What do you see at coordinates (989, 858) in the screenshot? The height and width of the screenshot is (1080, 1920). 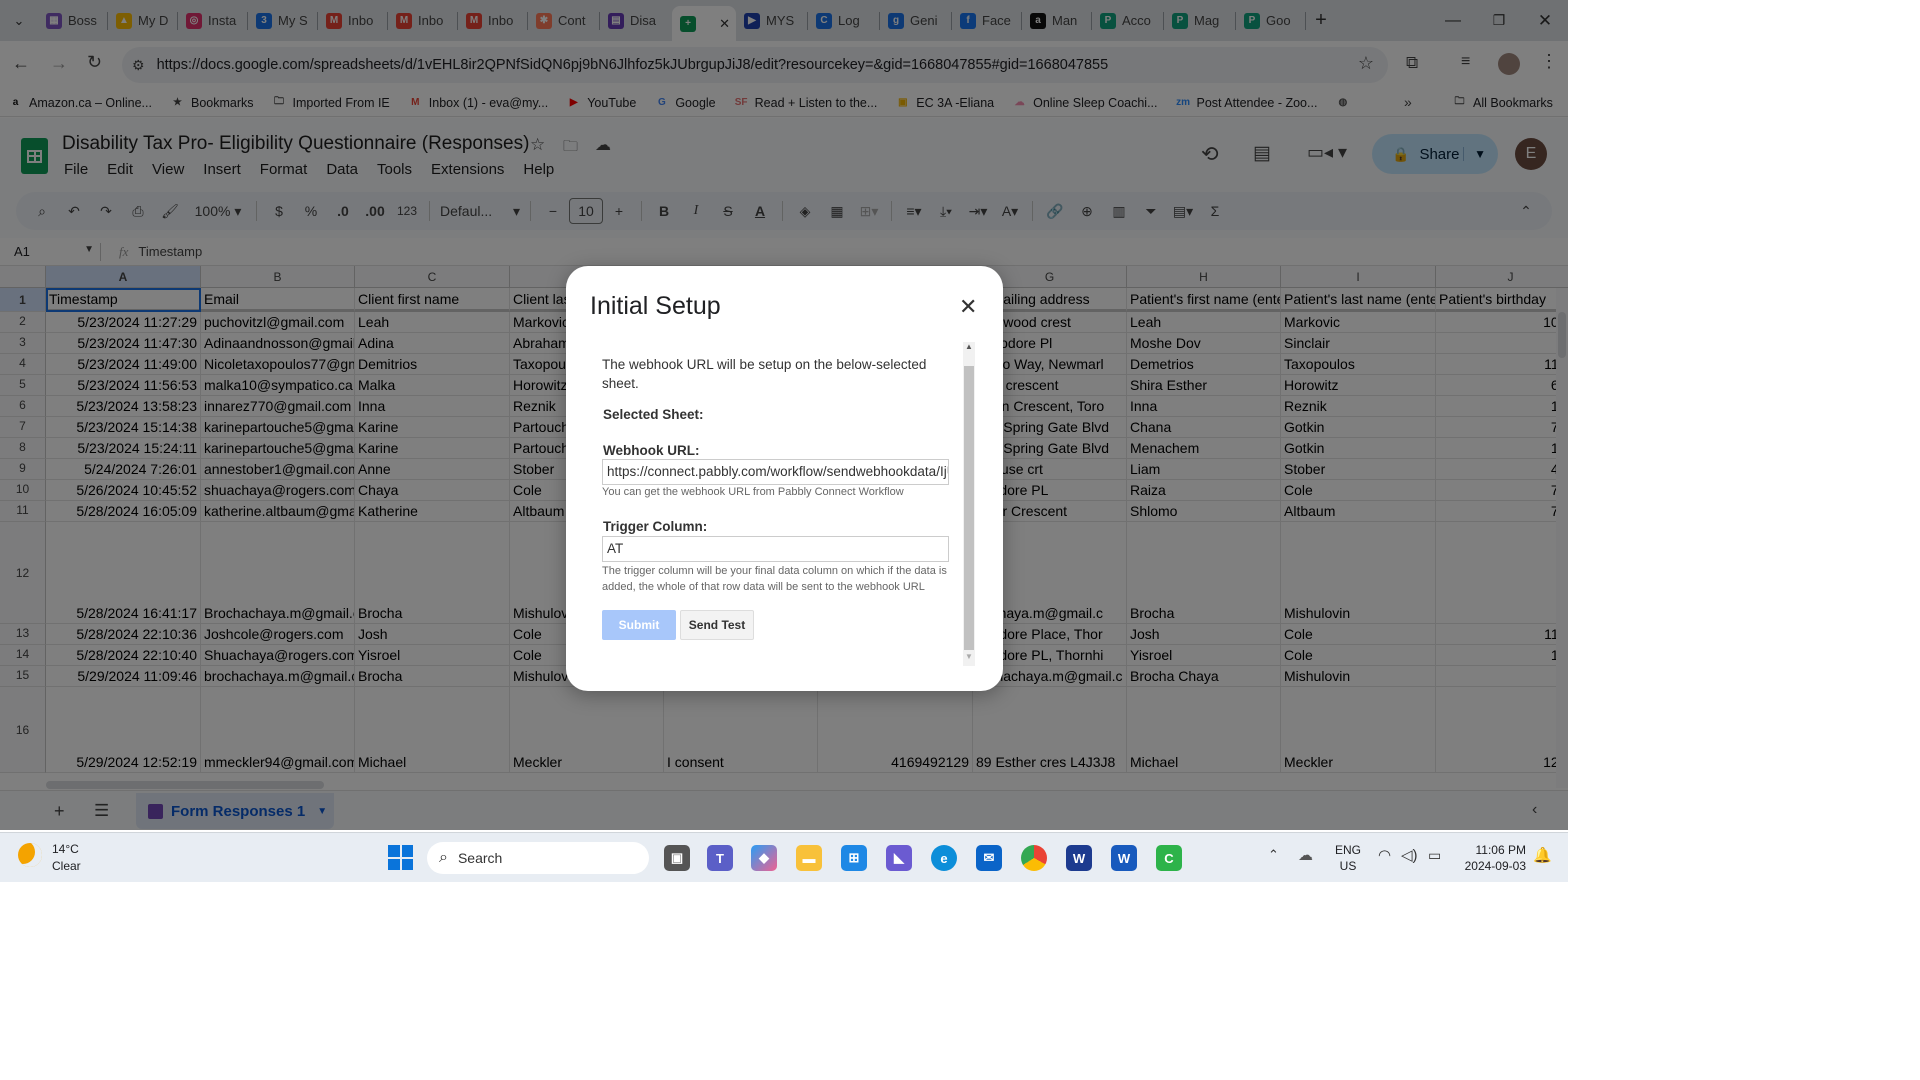 I see `mail-icon: ✉` at bounding box center [989, 858].